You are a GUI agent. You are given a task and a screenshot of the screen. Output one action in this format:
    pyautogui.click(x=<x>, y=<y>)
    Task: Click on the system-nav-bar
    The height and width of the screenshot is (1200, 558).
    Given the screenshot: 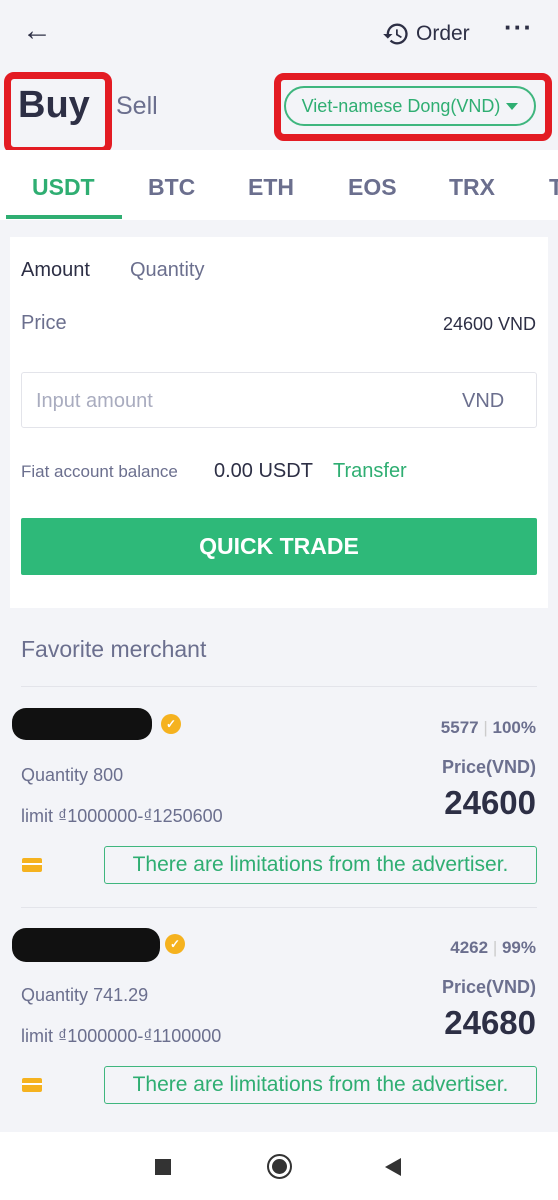 What is the action you would take?
    pyautogui.click(x=279, y=1166)
    